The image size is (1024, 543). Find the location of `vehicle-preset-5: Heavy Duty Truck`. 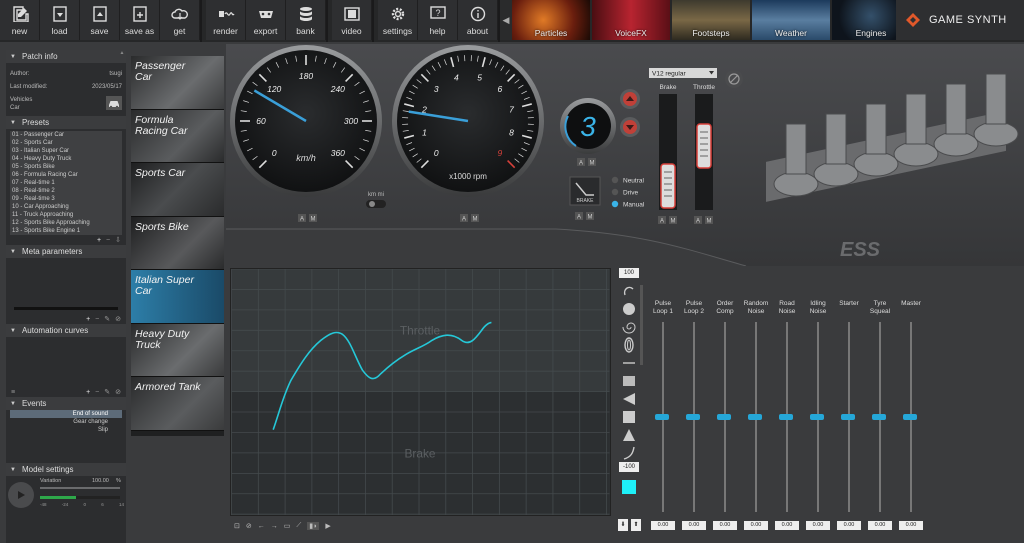

vehicle-preset-5: Heavy Duty Truck is located at coordinates (177, 350).